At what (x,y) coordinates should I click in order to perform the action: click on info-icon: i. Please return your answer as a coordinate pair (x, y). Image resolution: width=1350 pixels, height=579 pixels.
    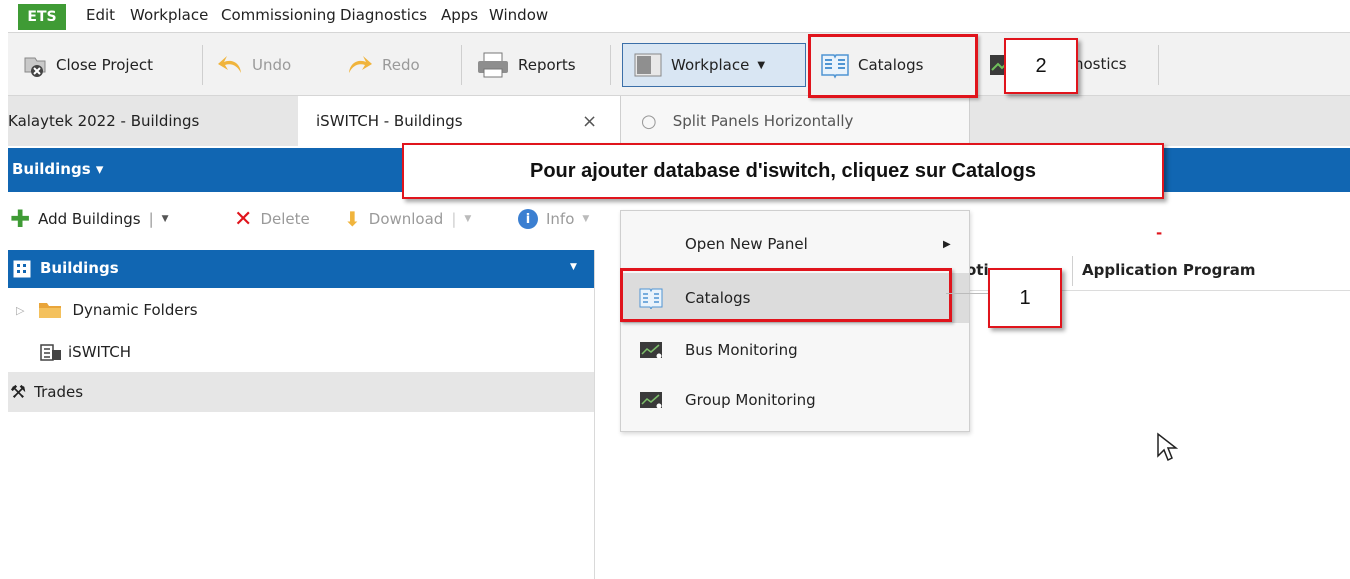
    Looking at the image, I should click on (528, 219).